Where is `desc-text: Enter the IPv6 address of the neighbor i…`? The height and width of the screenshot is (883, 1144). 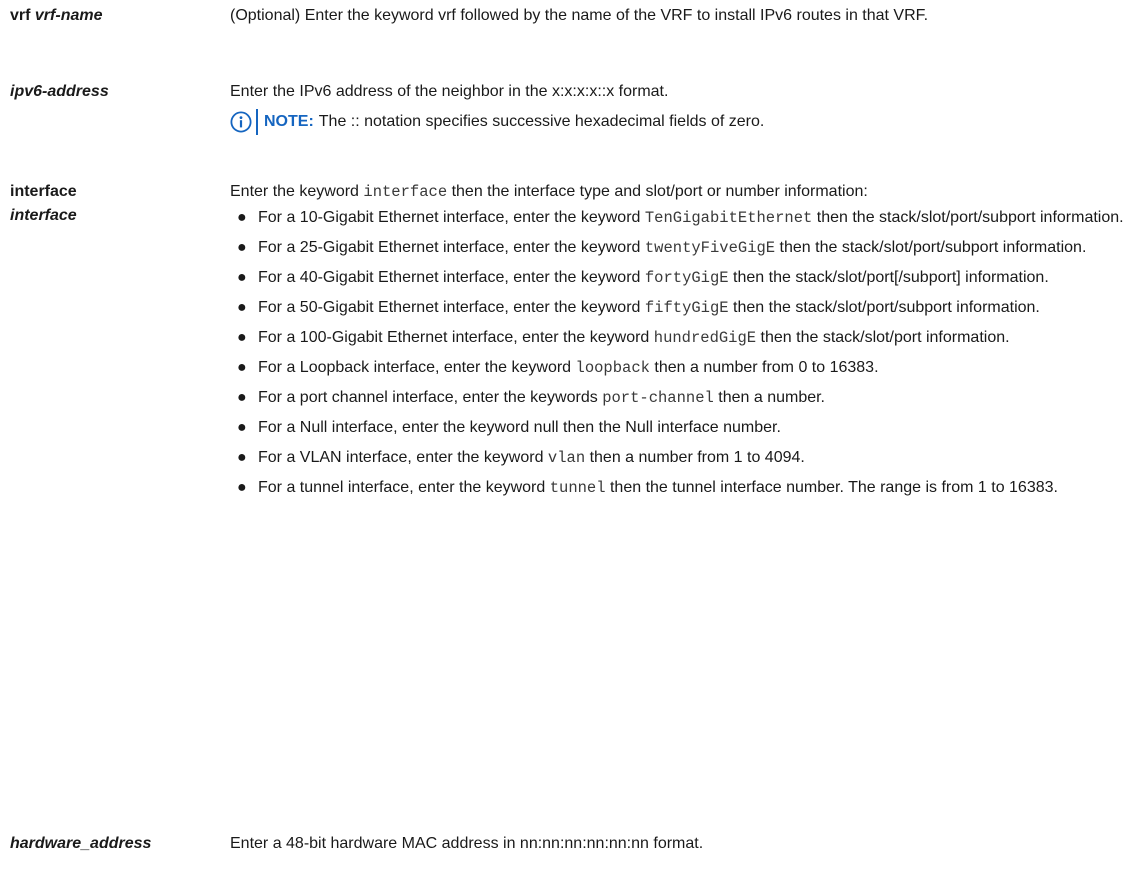
desc-text: Enter the IPv6 address of the neighbor i… is located at coordinates (449, 91).